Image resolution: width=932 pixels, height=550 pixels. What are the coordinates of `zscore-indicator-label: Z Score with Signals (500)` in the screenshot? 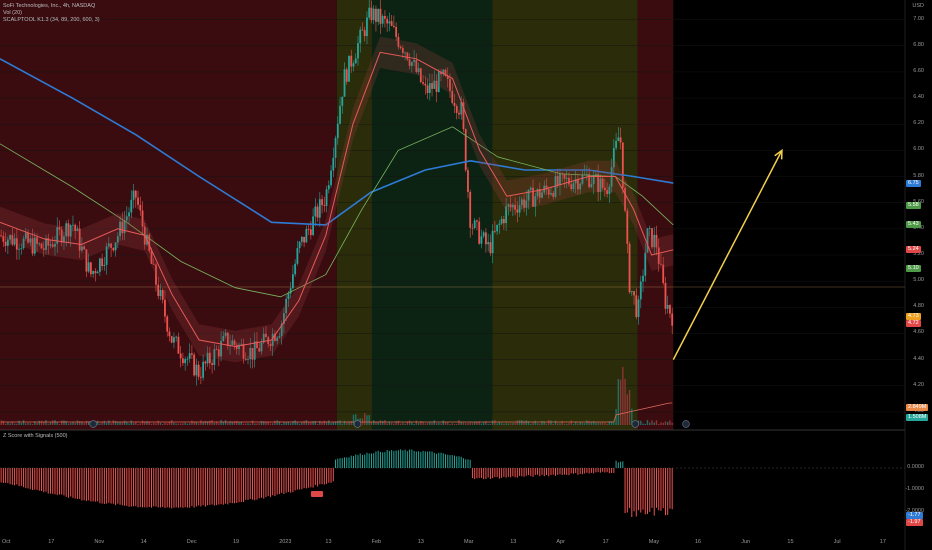 It's located at (35, 436).